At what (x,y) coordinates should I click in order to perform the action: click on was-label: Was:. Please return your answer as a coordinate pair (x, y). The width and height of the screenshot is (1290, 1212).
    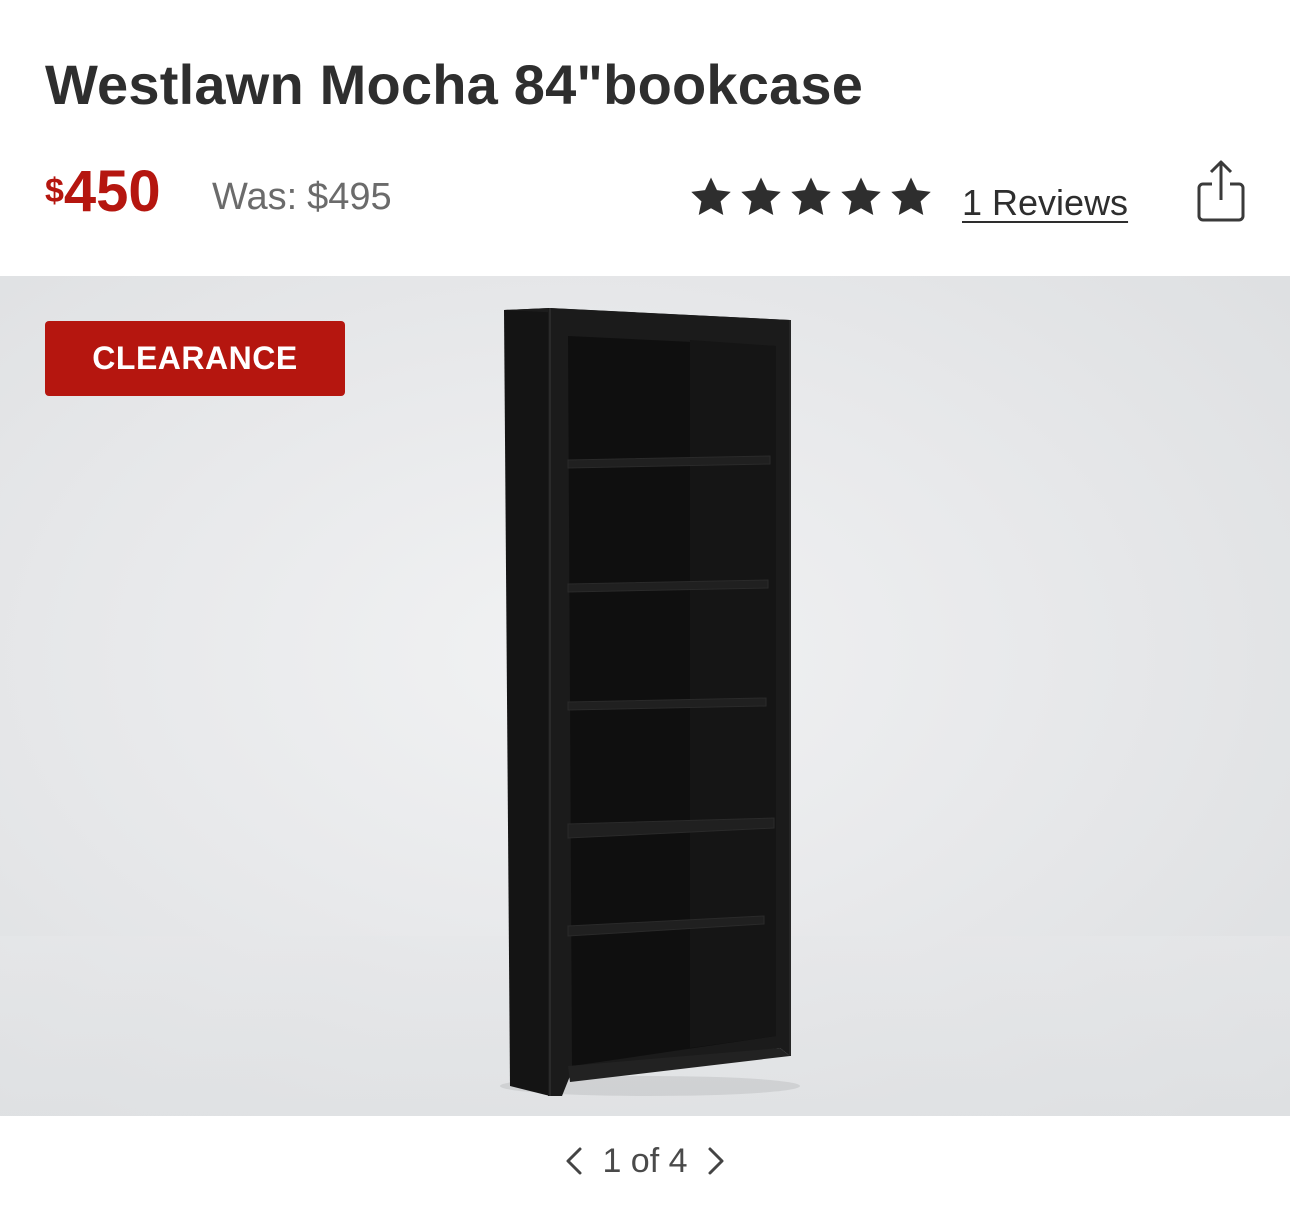
    Looking at the image, I should click on (255, 197).